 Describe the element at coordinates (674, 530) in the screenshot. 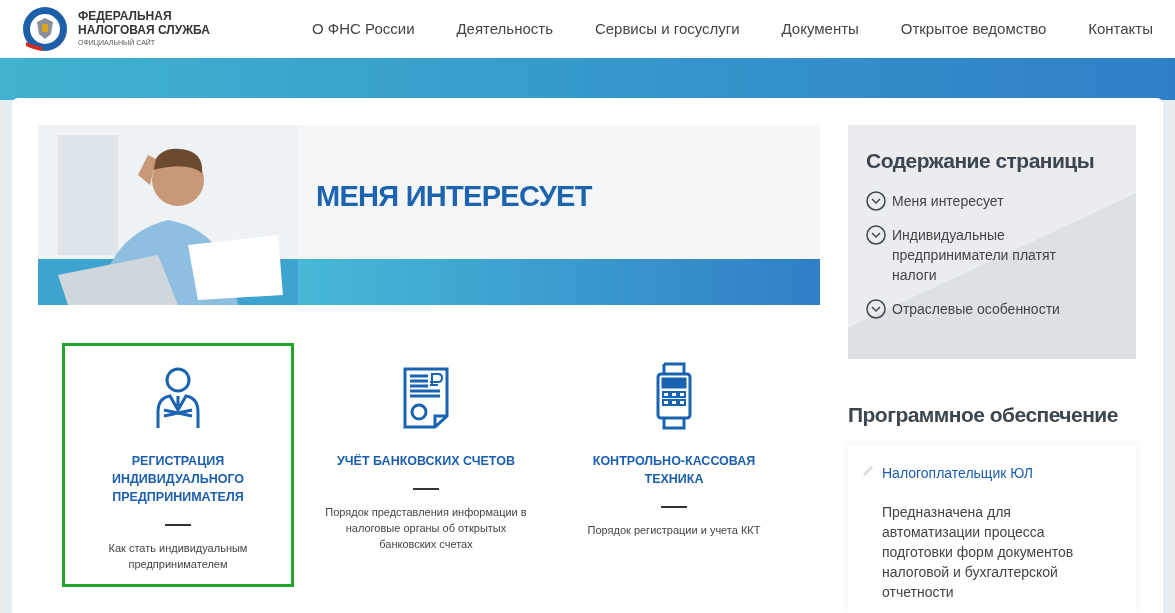

I see `topic-description: Порядок регистрации и учета ККТ` at that location.